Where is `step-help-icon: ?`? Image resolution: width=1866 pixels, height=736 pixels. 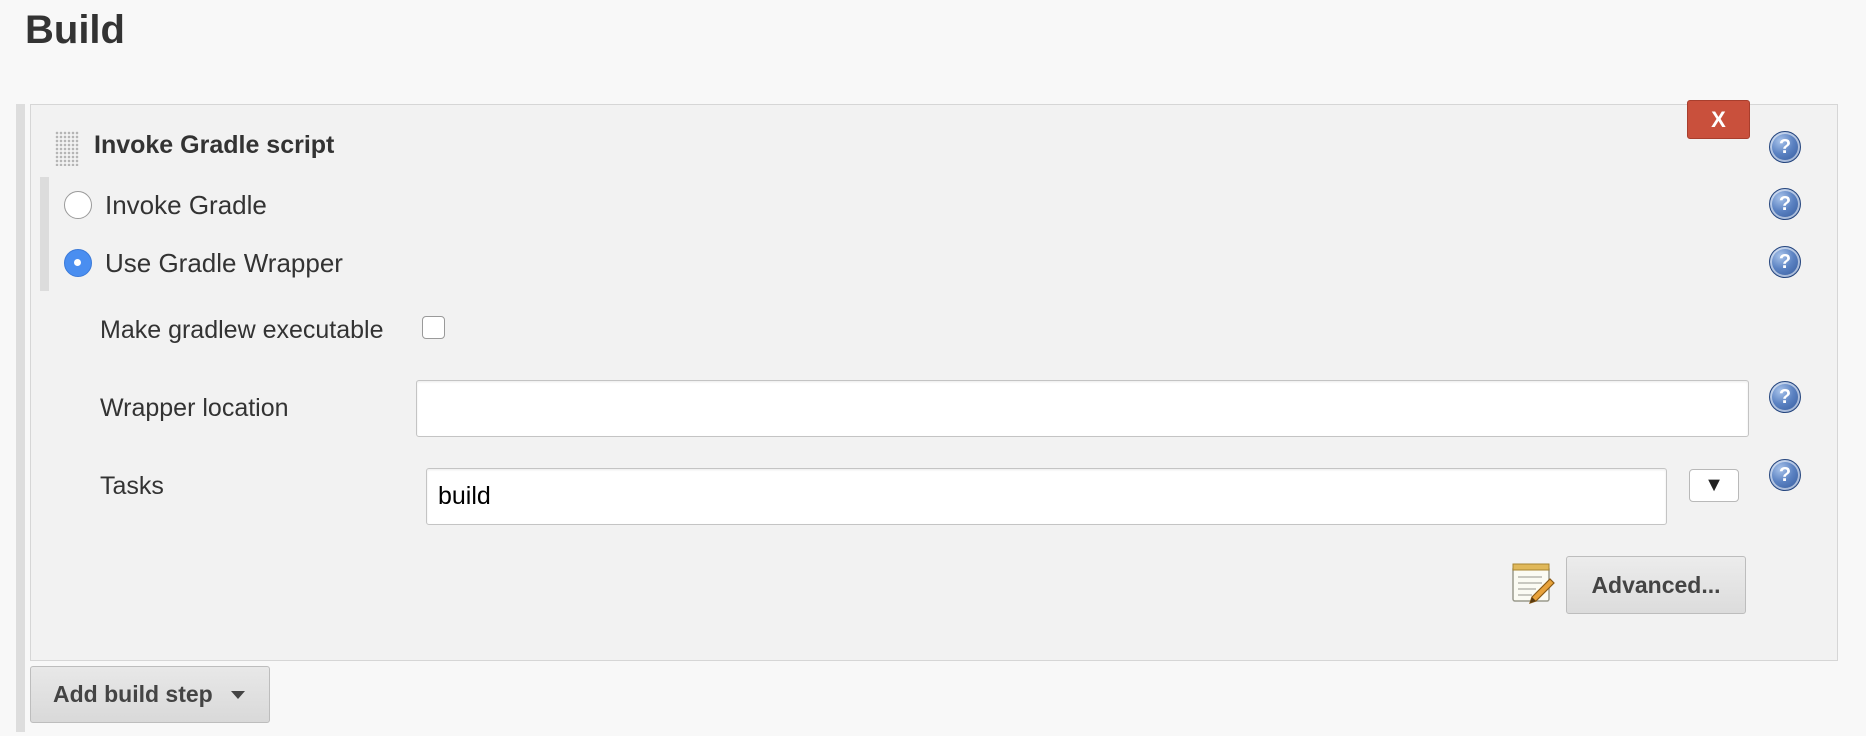 step-help-icon: ? is located at coordinates (1785, 147).